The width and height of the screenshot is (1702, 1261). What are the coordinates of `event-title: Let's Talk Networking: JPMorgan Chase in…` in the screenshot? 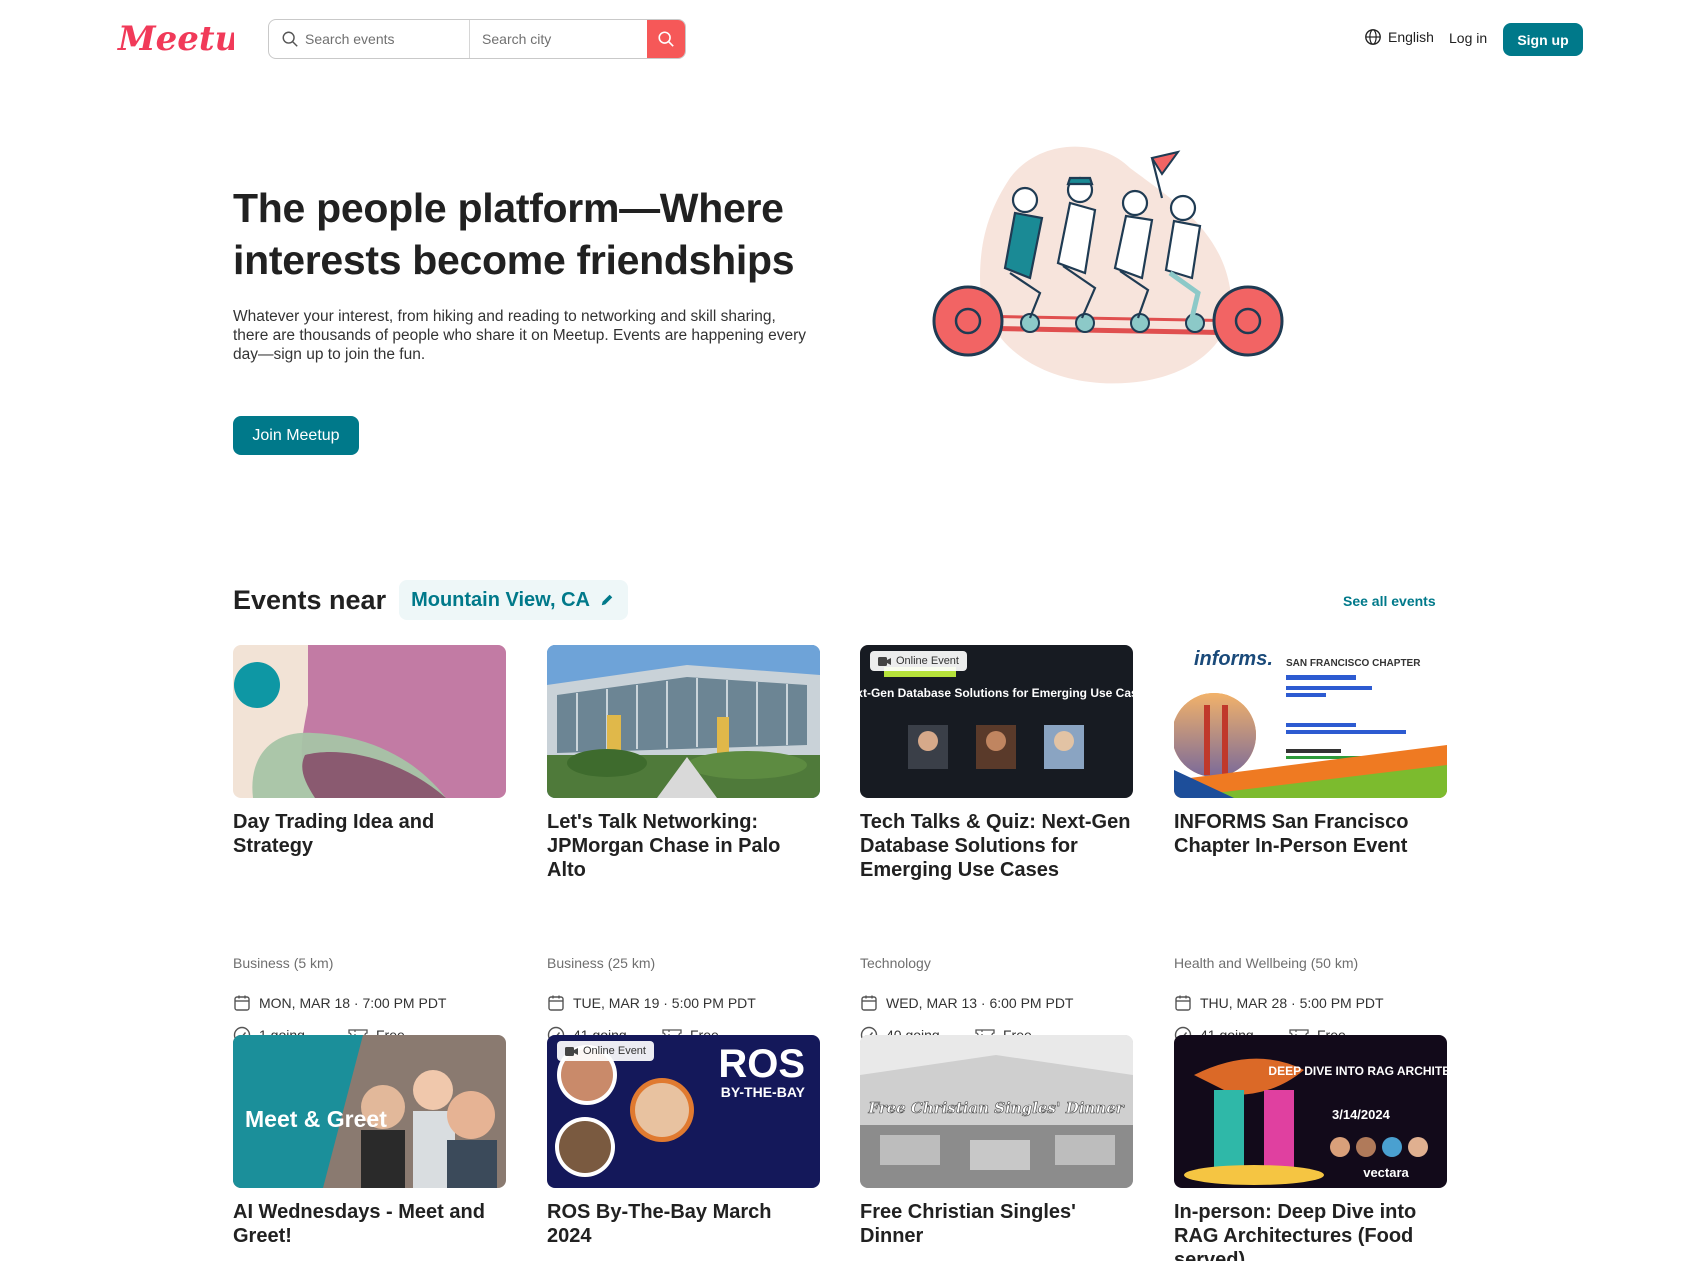 It's located at (683, 846).